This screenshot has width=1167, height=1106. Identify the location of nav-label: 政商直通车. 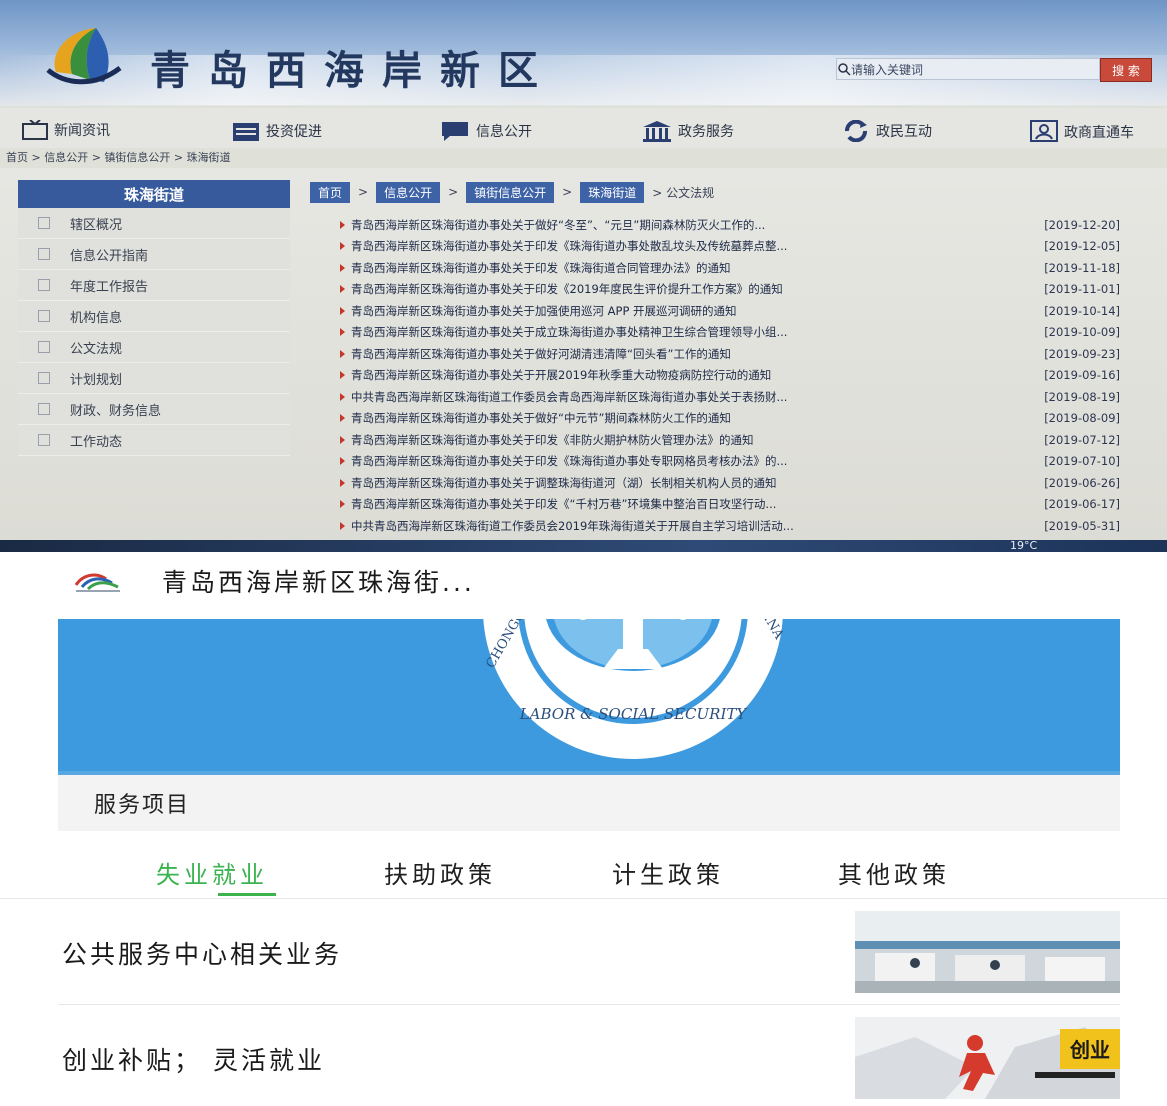
(1099, 133).